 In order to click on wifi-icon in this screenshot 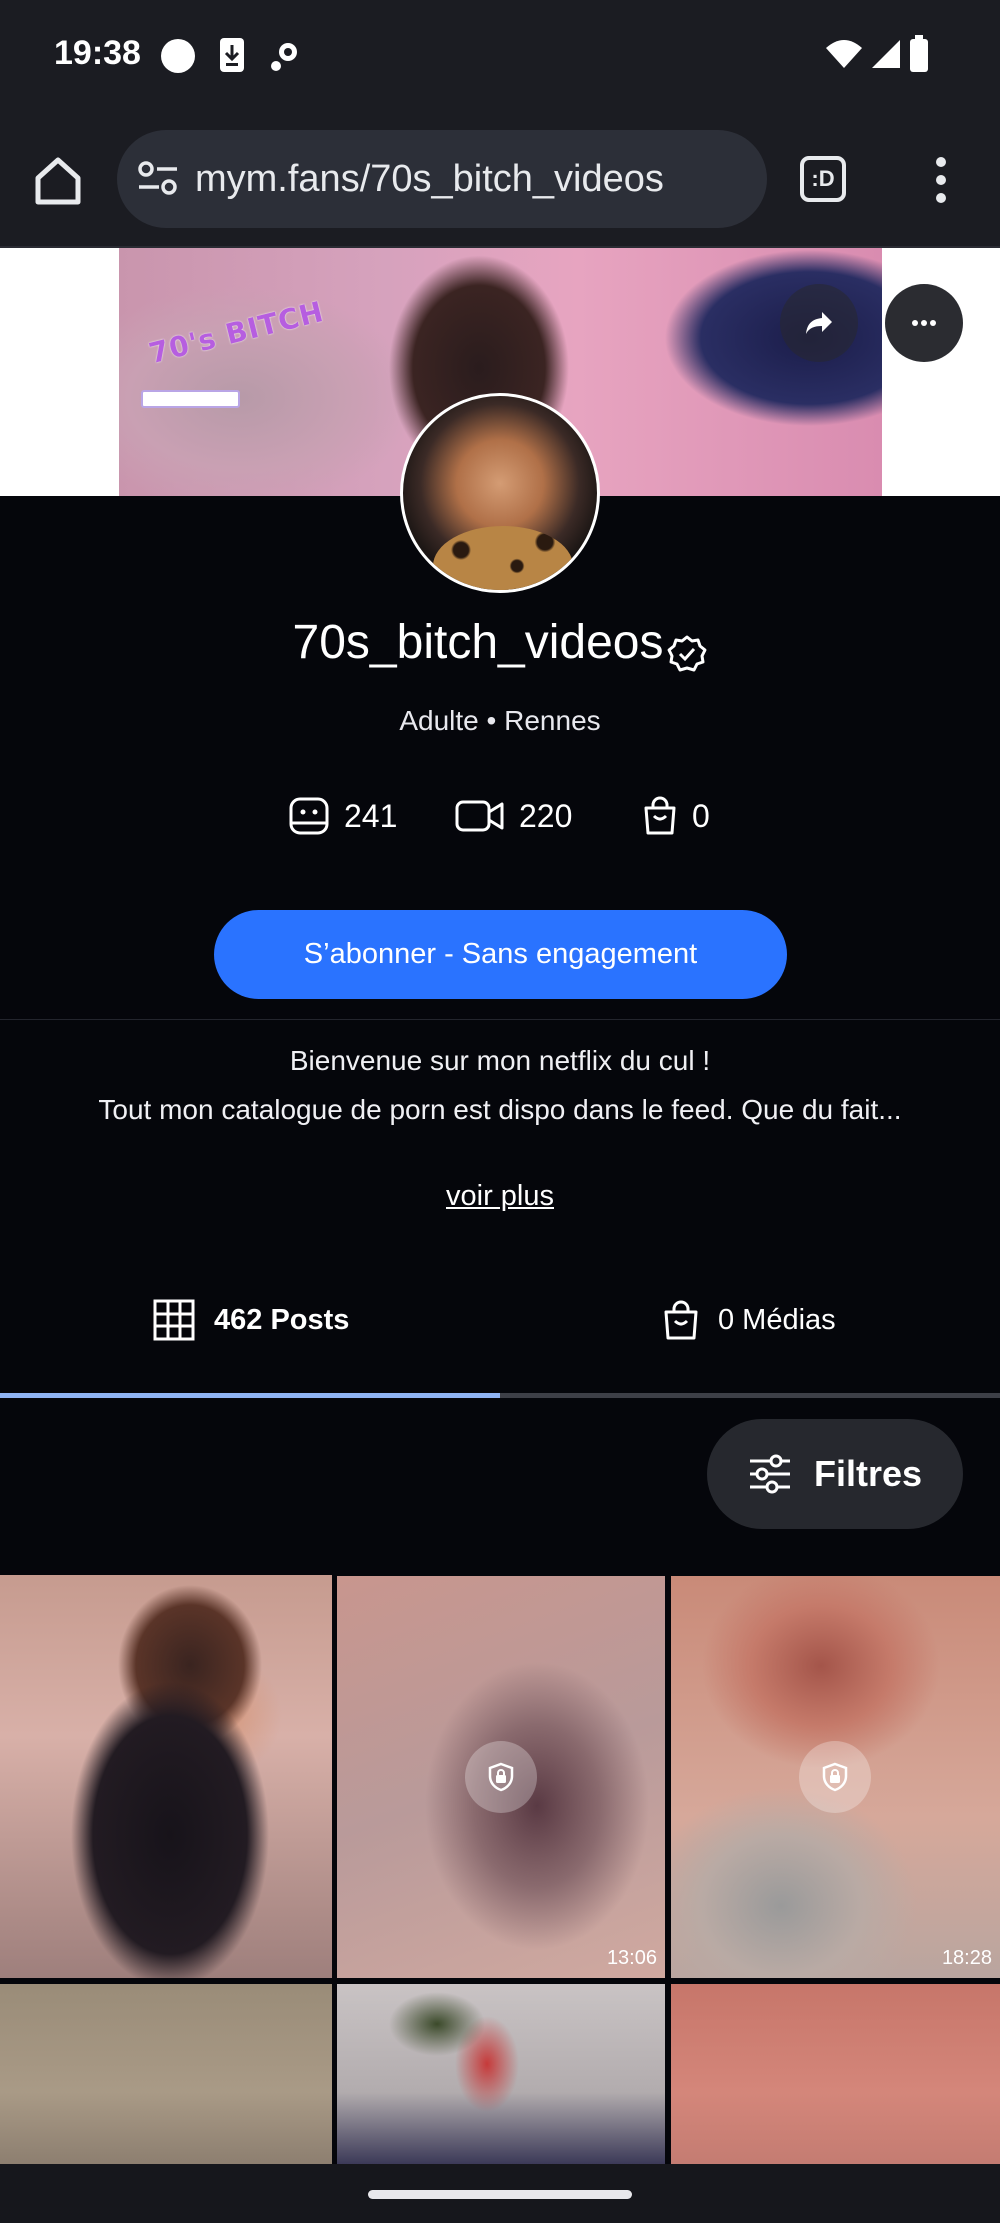, I will do `click(844, 54)`.